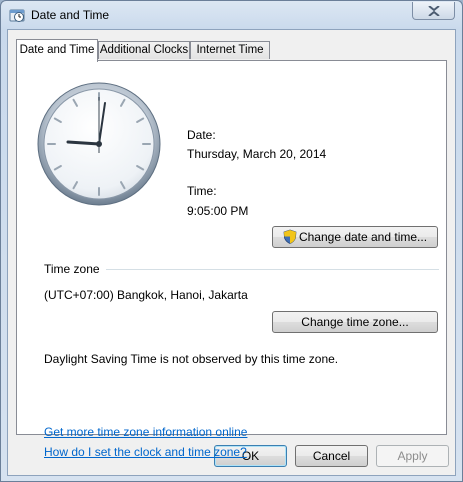 This screenshot has width=463, height=482. I want to click on clock-window-icon, so click(17, 15).